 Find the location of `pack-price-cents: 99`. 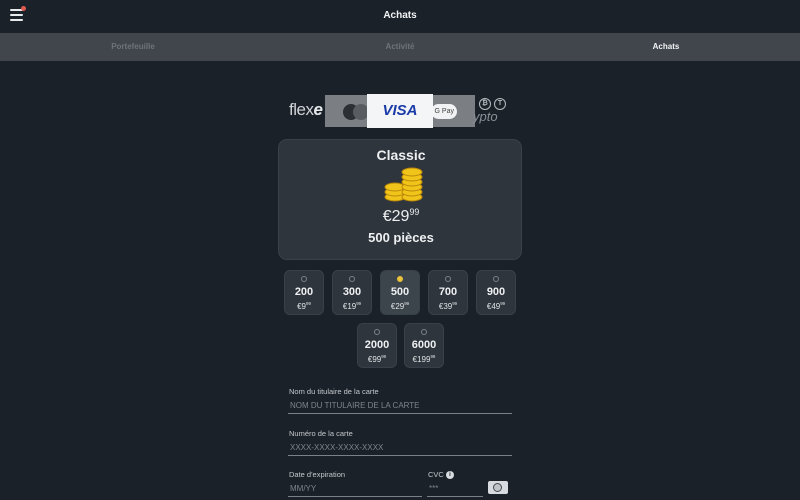

pack-price-cents: 99 is located at coordinates (414, 212).